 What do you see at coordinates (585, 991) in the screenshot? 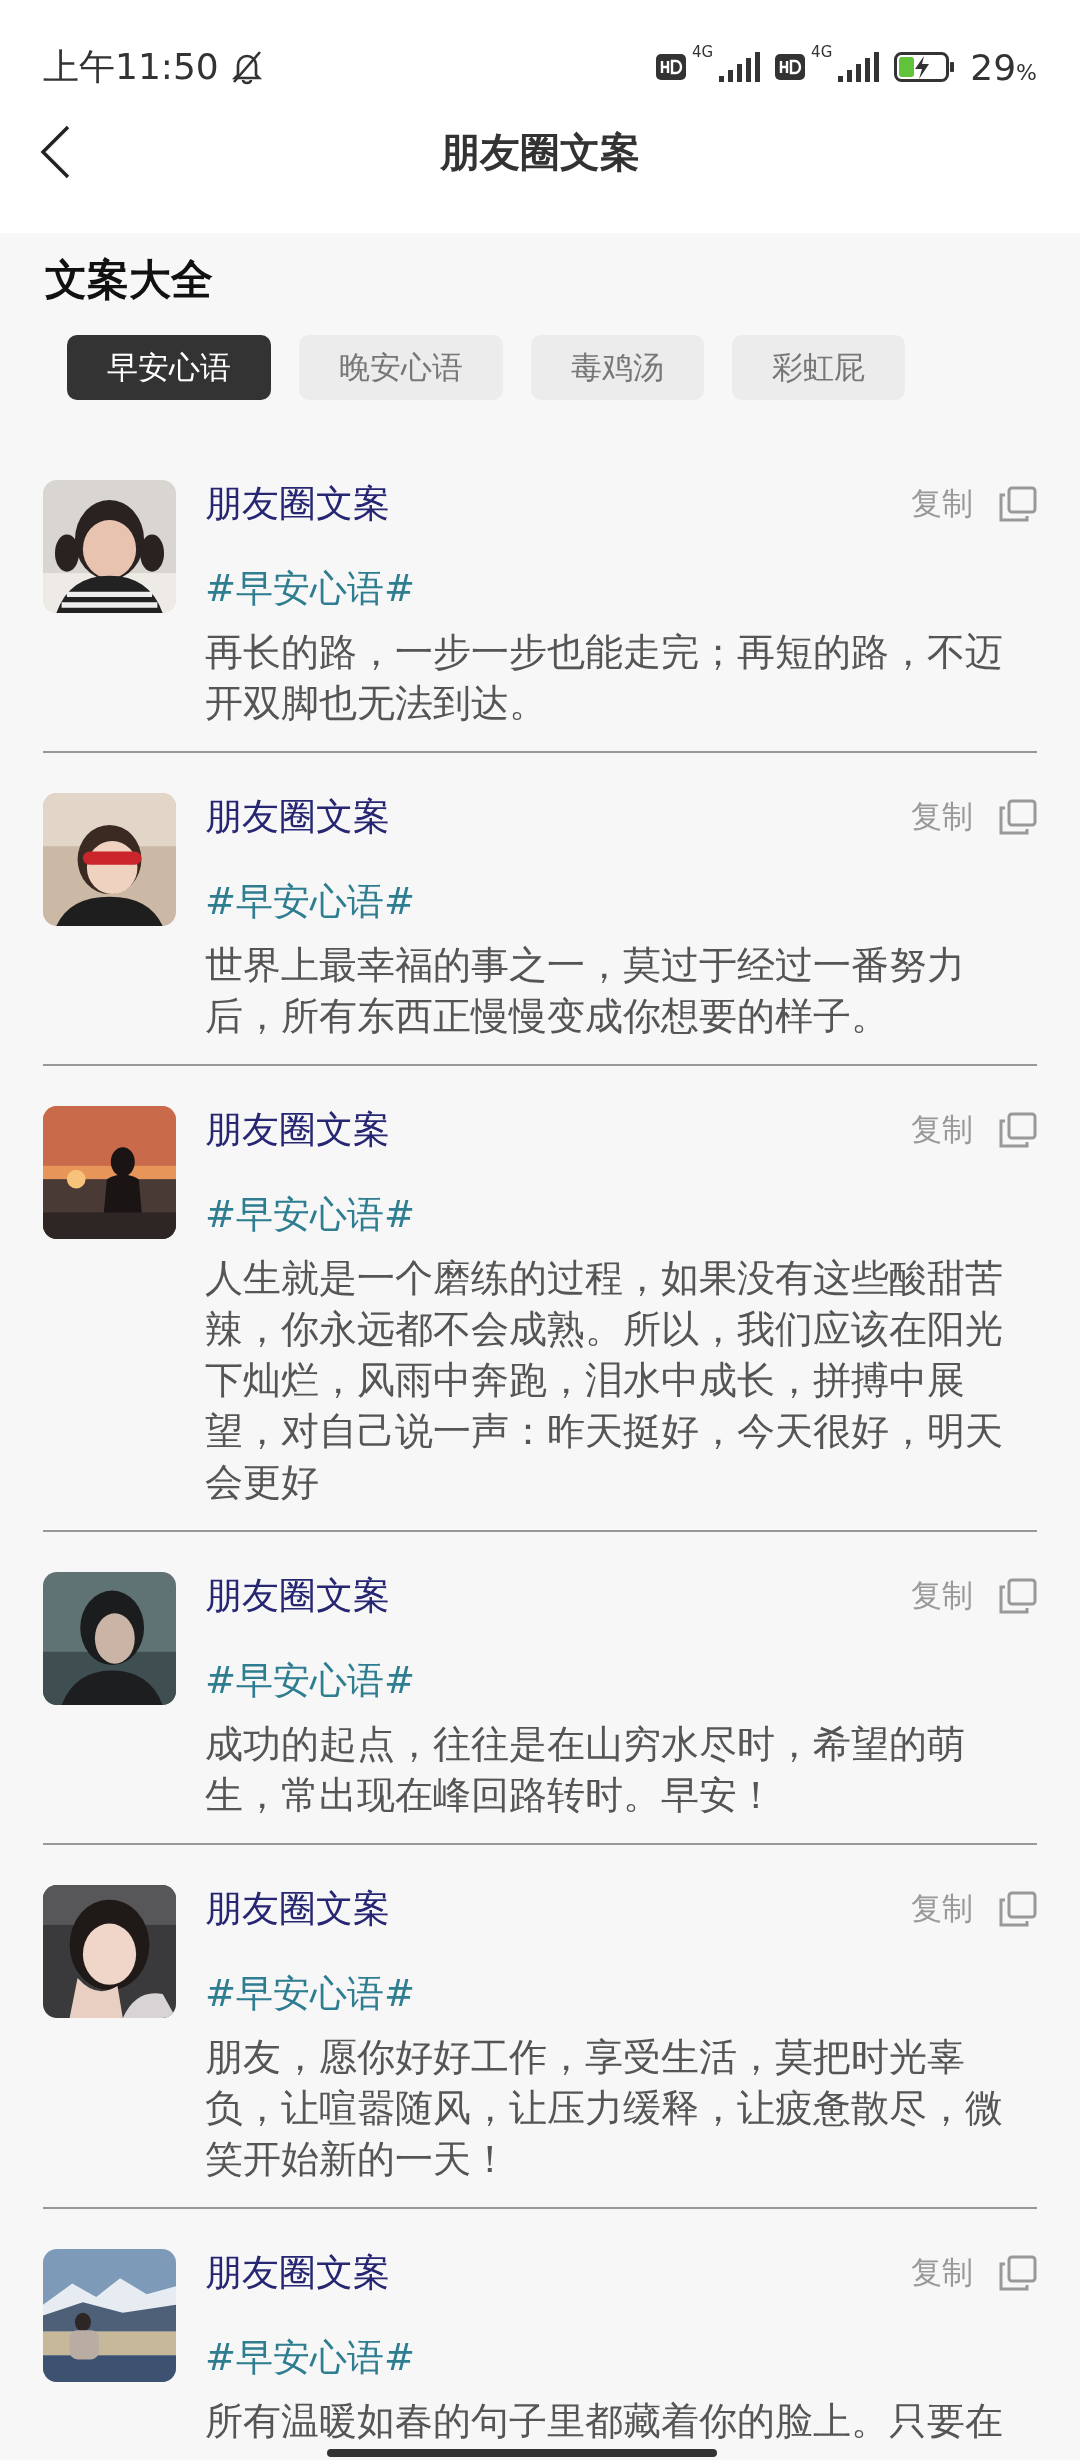
I see `post-text: 世界上最幸福的事之一，莫过于经过一番努力后，所有东西正慢慢变成你想要的样子。` at bounding box center [585, 991].